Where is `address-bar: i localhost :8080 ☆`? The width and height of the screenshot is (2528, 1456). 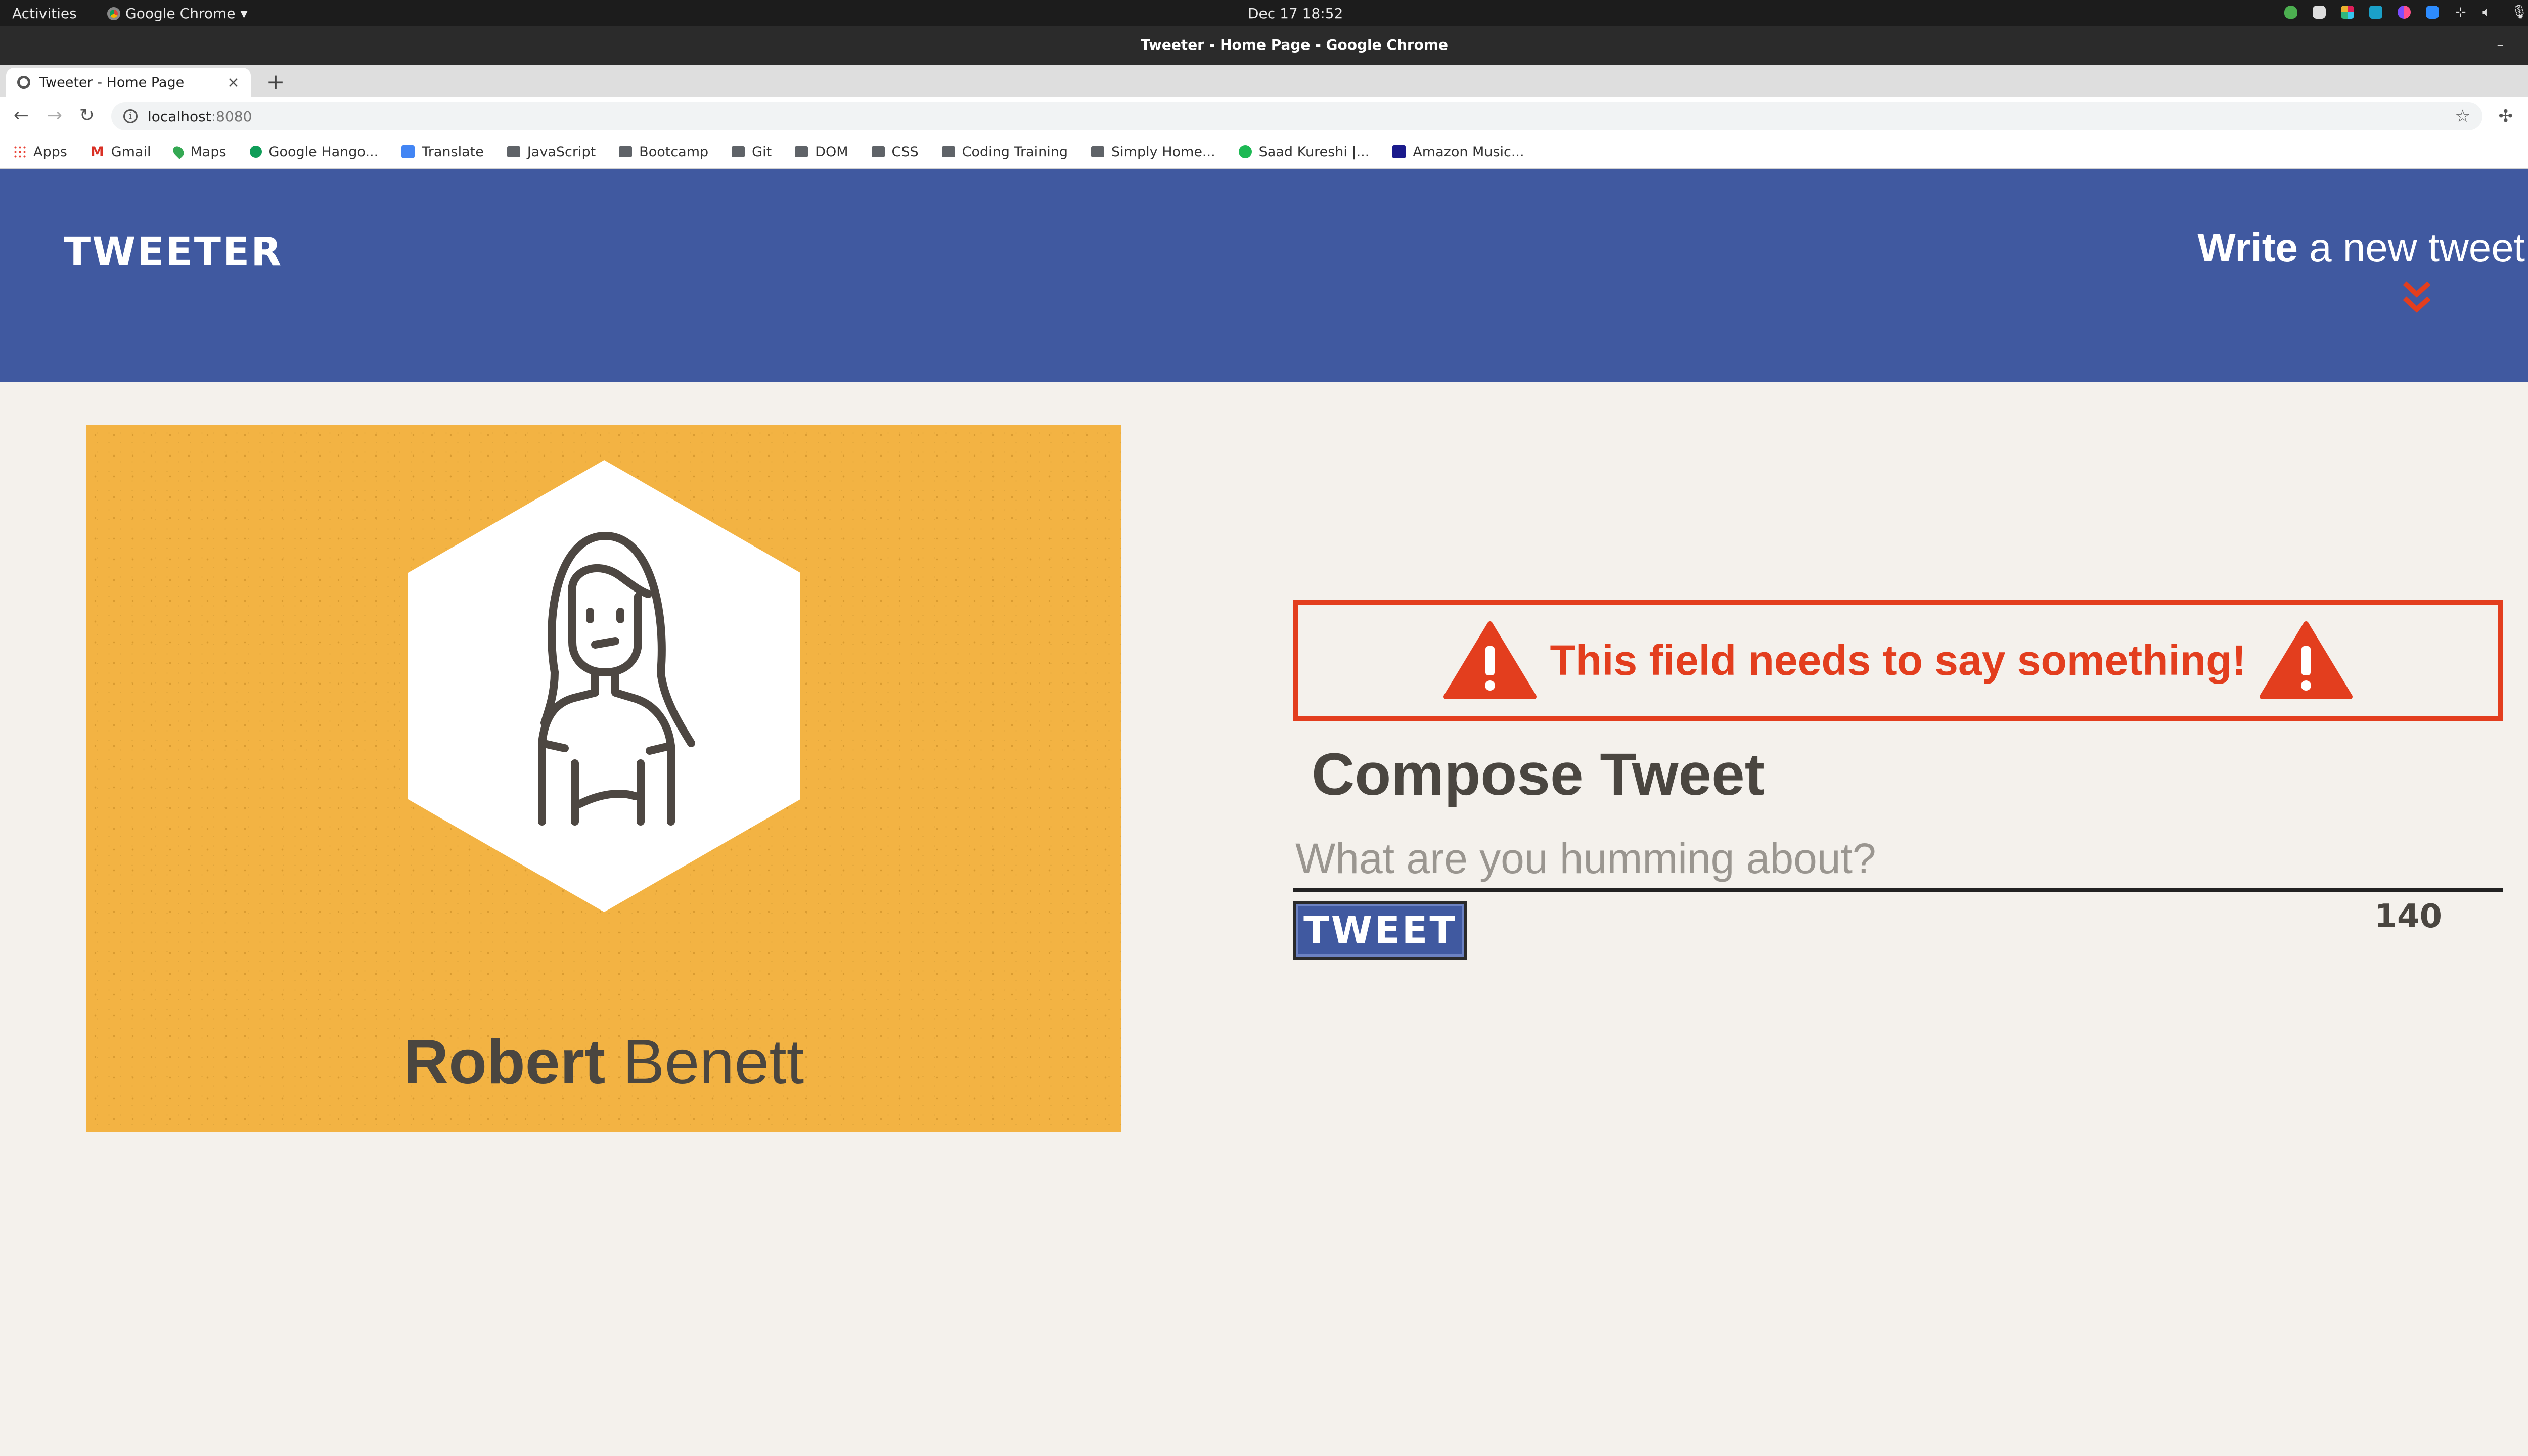
address-bar: i localhost :8080 ☆ is located at coordinates (1297, 116).